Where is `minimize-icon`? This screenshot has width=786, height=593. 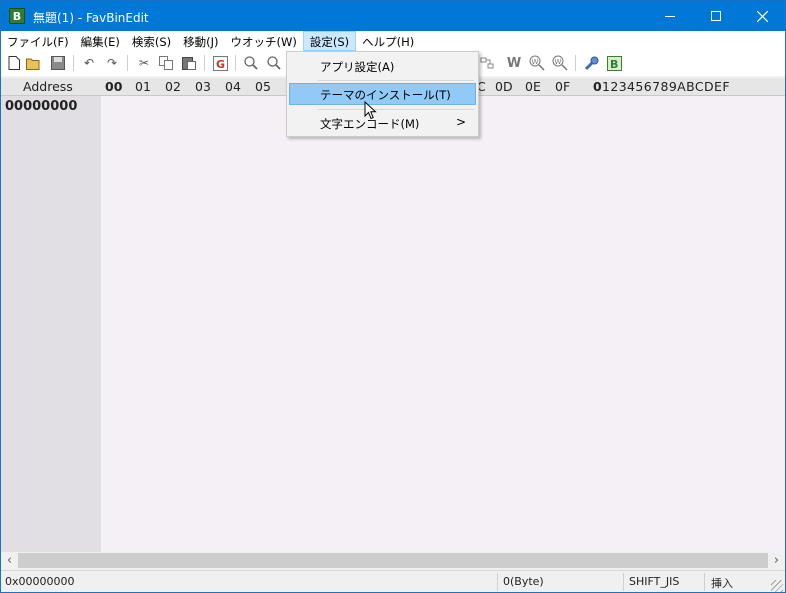
minimize-icon is located at coordinates (670, 16).